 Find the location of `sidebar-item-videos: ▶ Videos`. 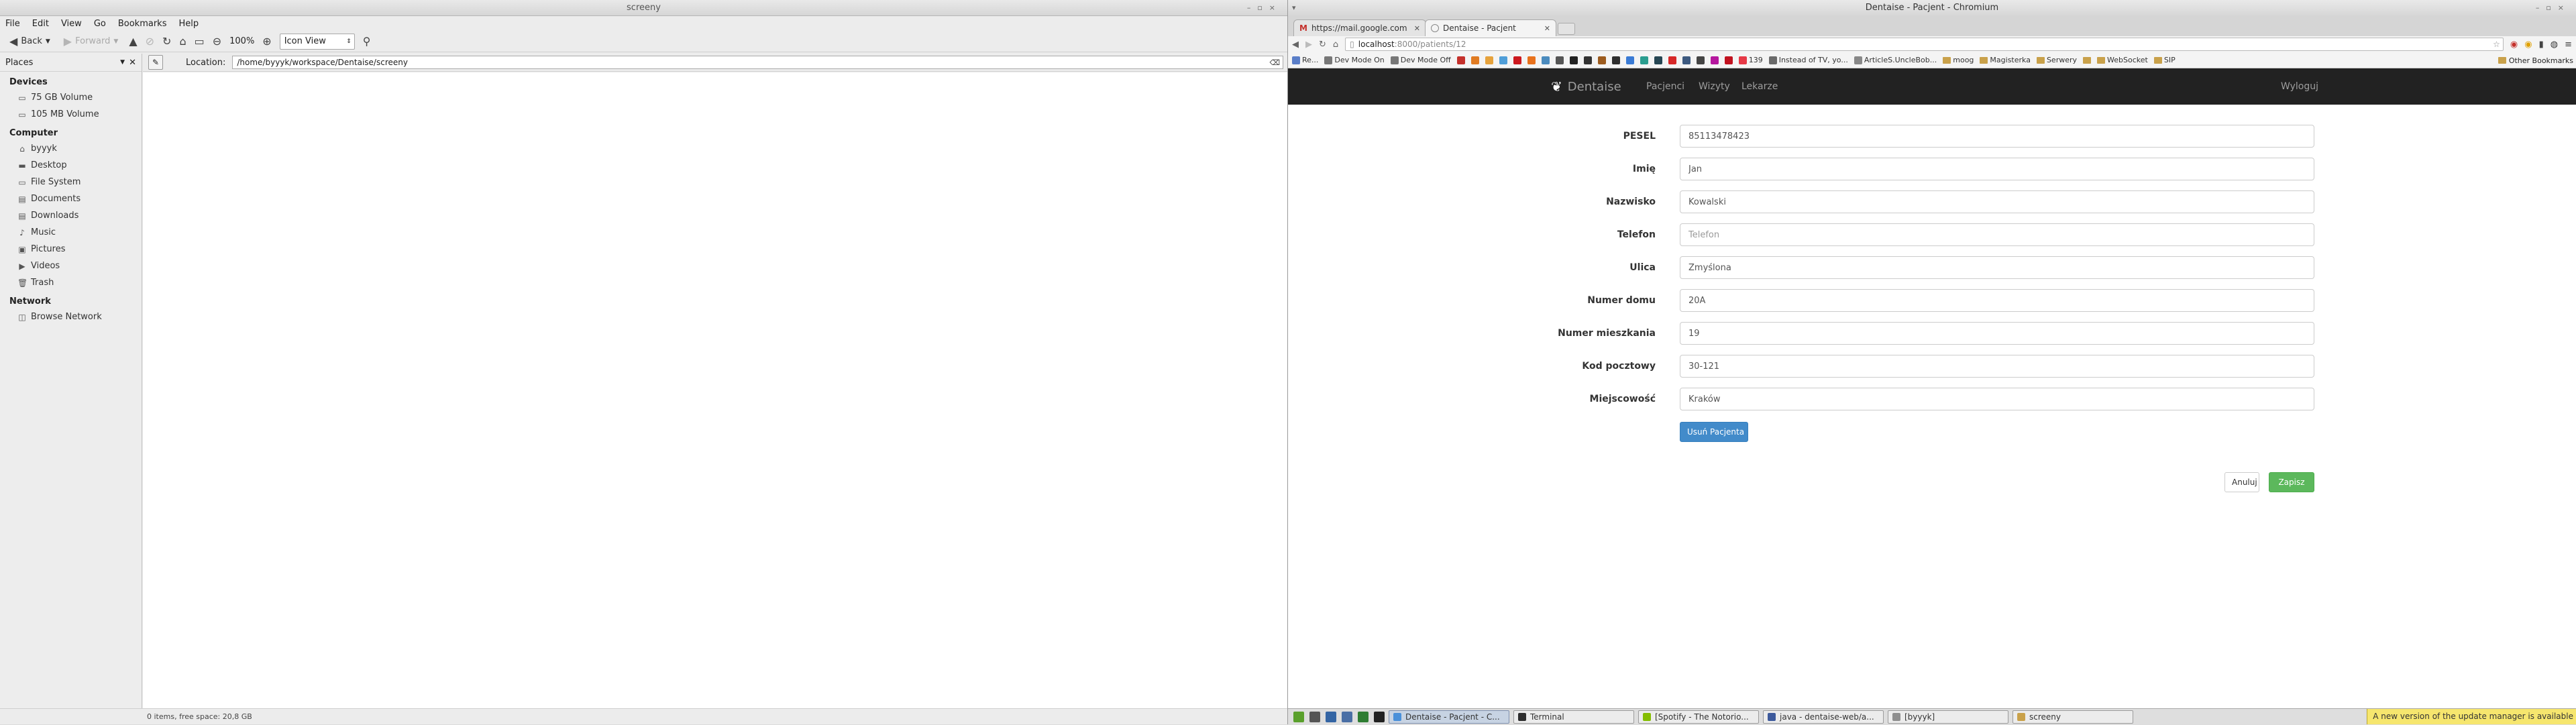

sidebar-item-videos: ▶ Videos is located at coordinates (71, 266).